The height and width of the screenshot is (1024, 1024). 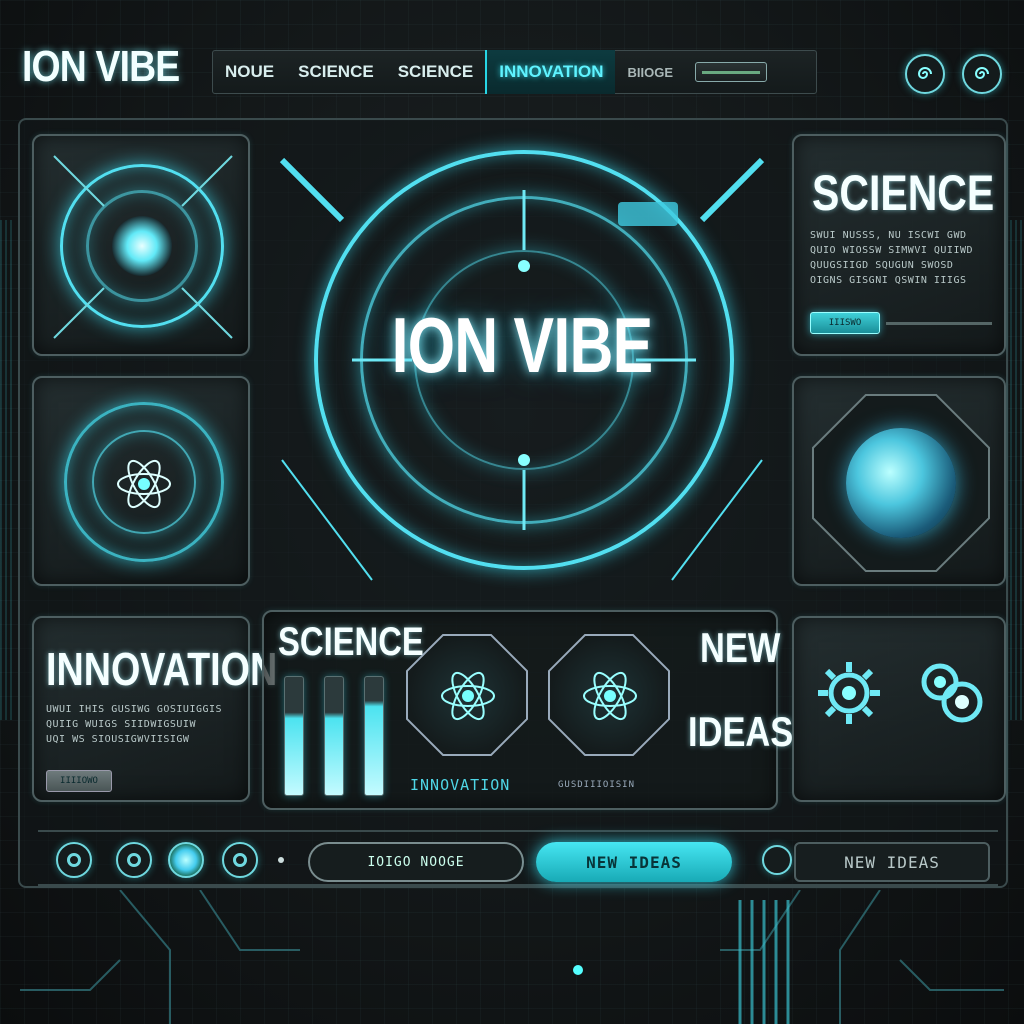 What do you see at coordinates (845, 323) in the screenshot?
I see `science-card-button: IIISWO` at bounding box center [845, 323].